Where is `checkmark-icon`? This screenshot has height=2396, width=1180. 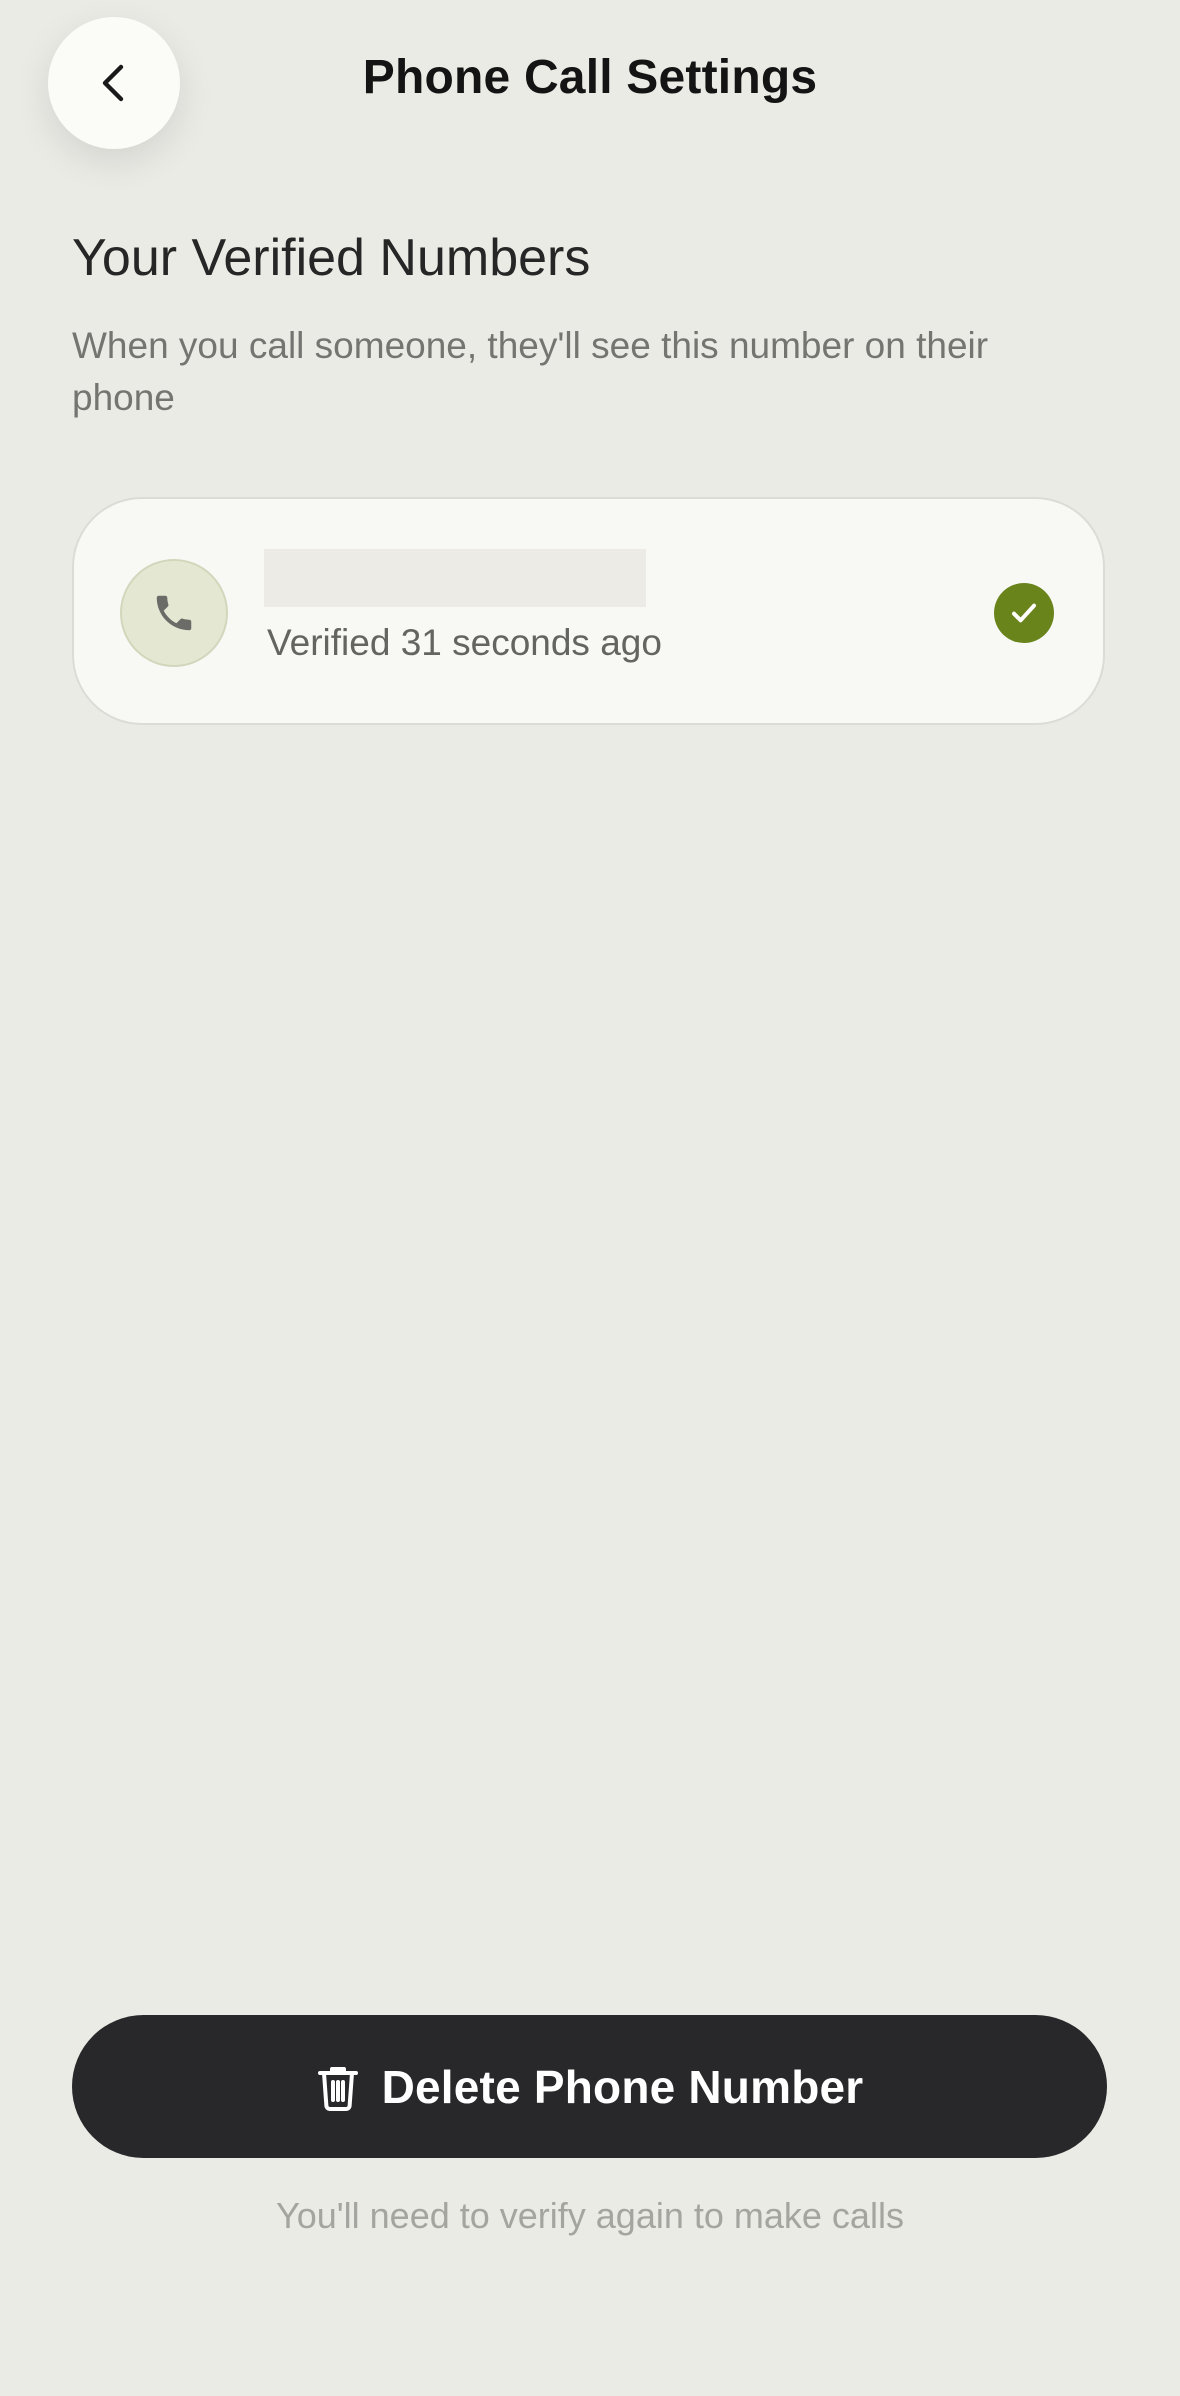 checkmark-icon is located at coordinates (1024, 613).